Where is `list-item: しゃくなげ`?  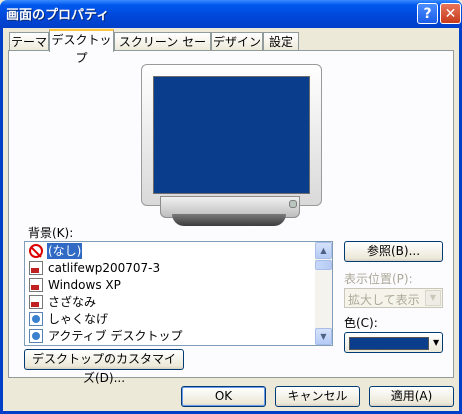 list-item: しゃくなげ is located at coordinates (170, 319).